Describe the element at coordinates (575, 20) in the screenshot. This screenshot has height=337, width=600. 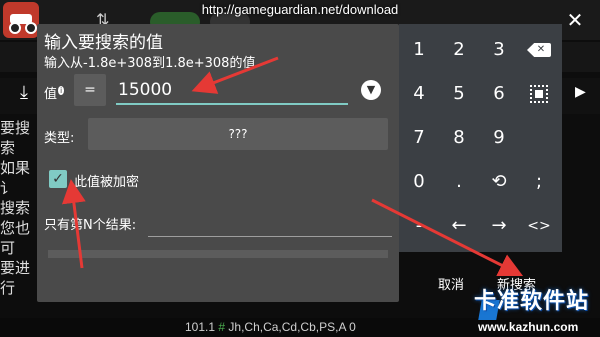
I see `close-icon: ✕` at that location.